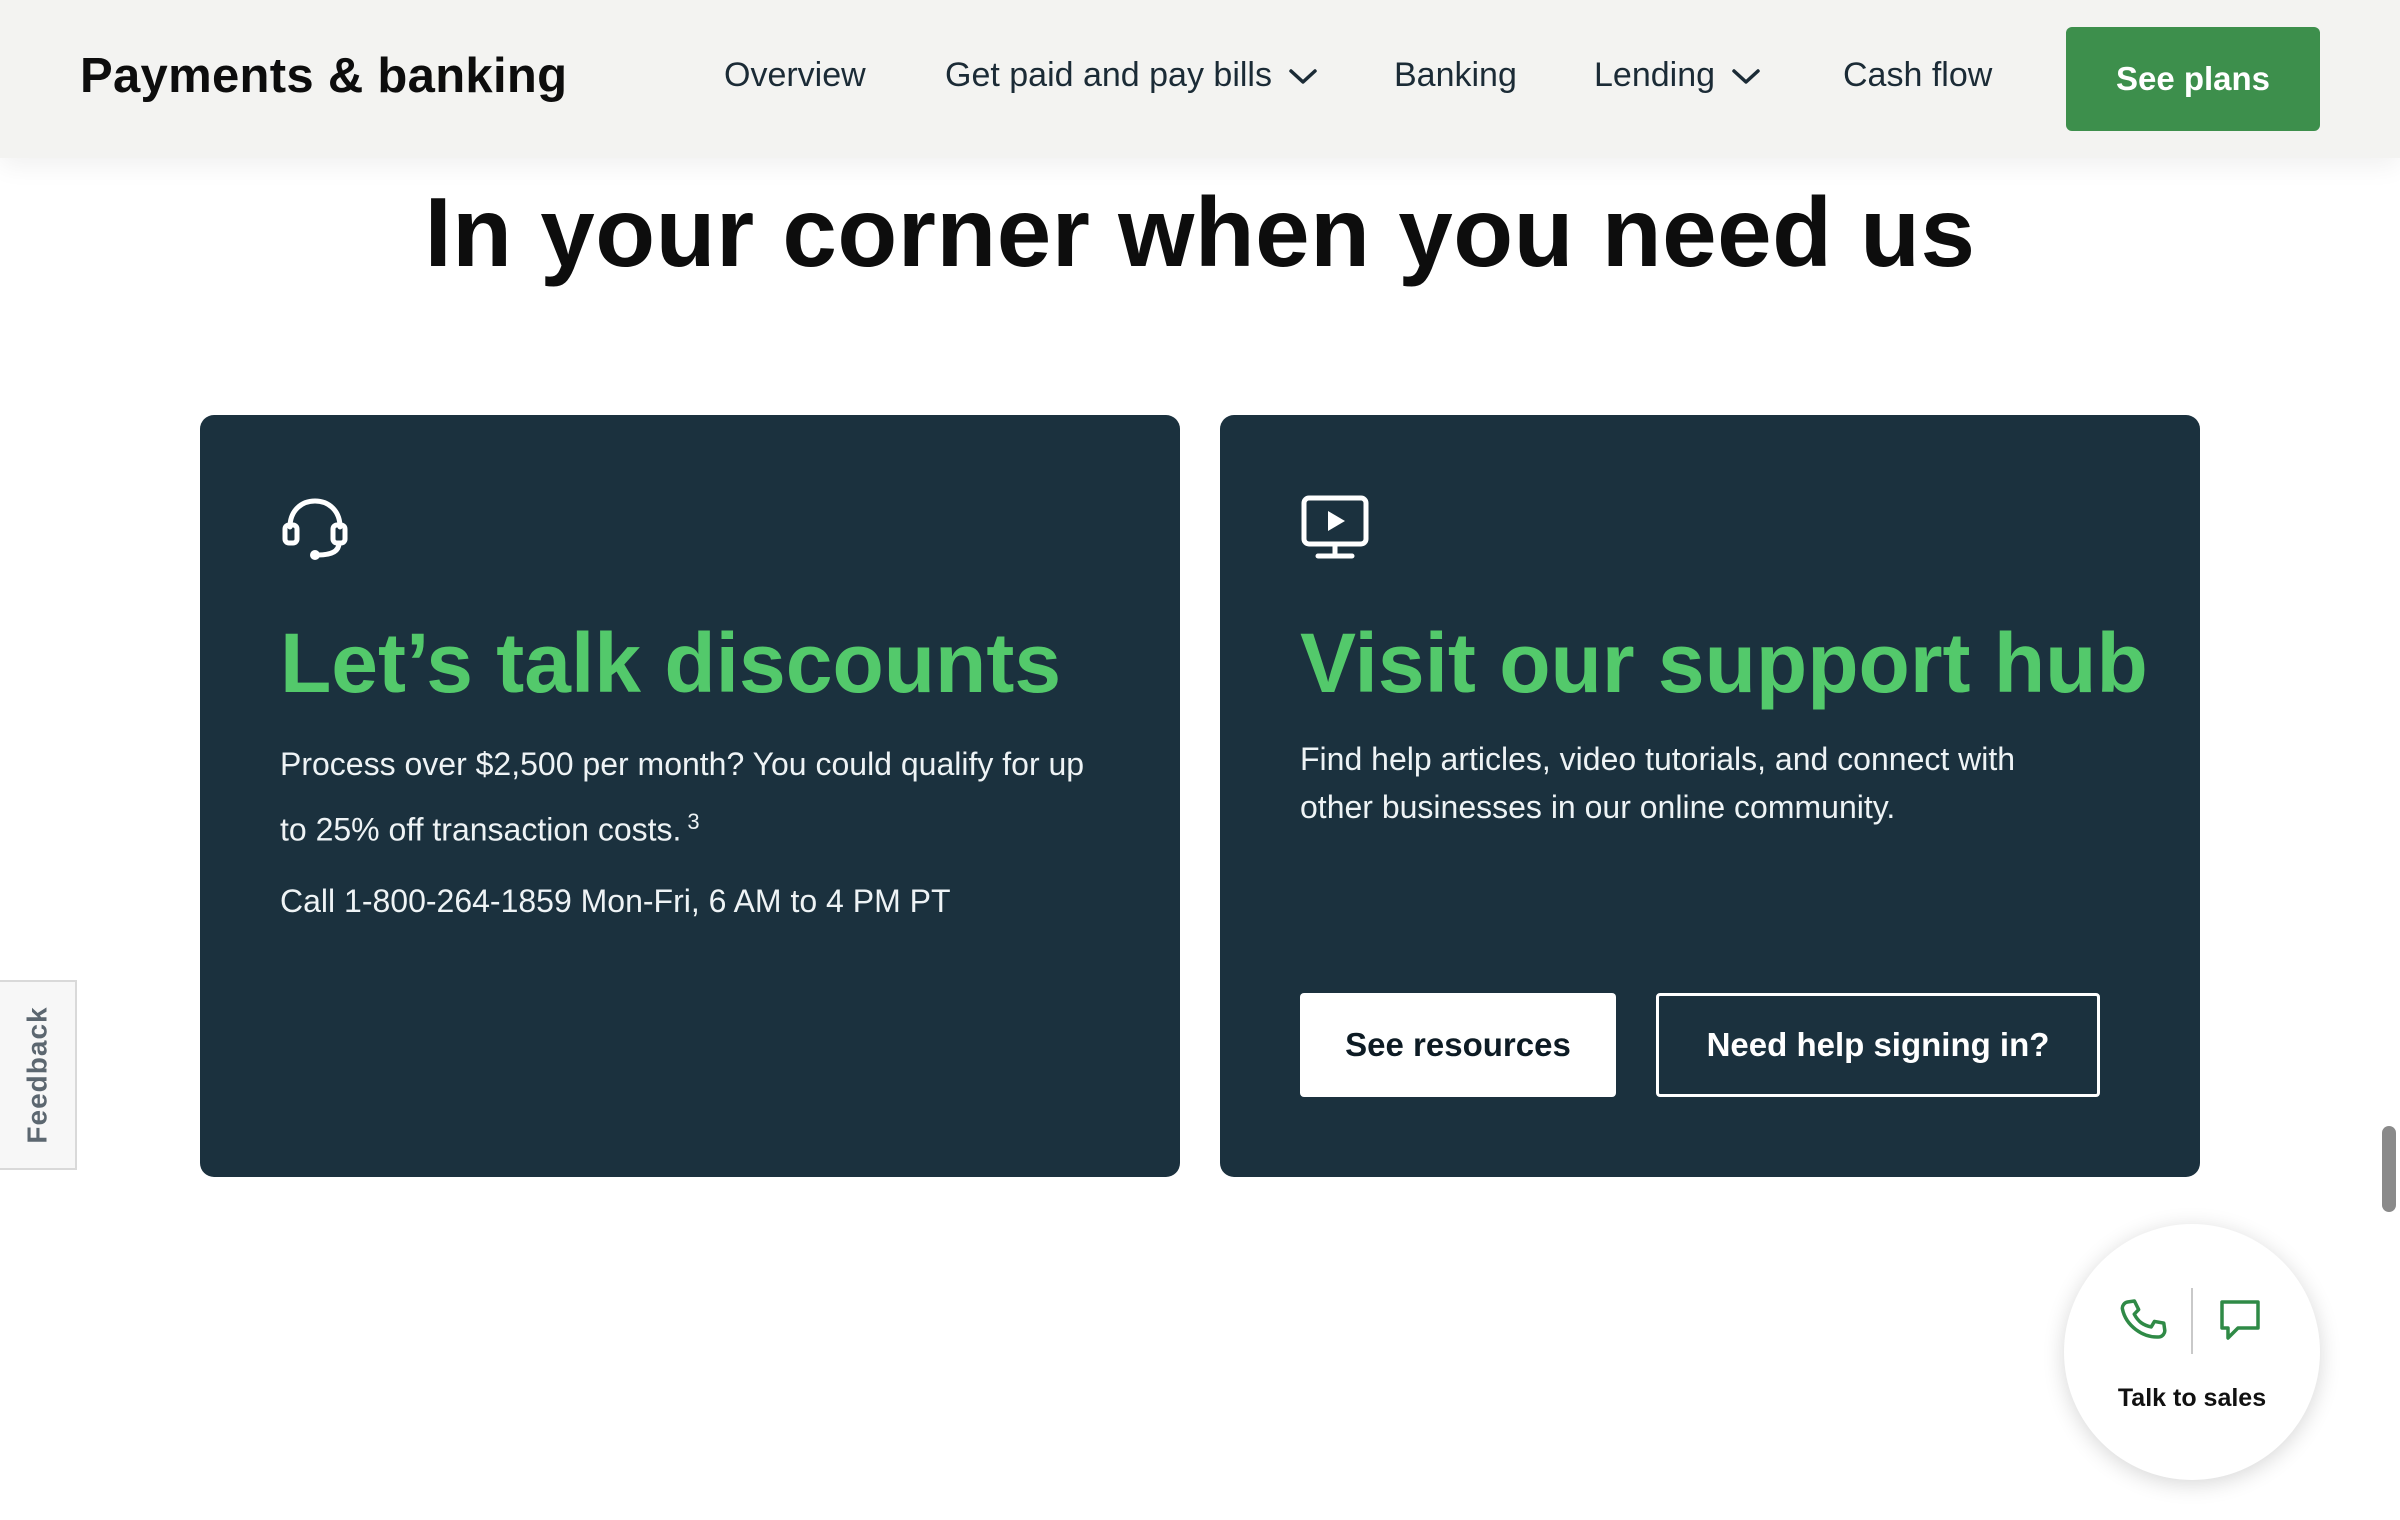 The height and width of the screenshot is (1520, 2400). Describe the element at coordinates (1724, 663) in the screenshot. I see `support-hub-title: Visit our support hub` at that location.